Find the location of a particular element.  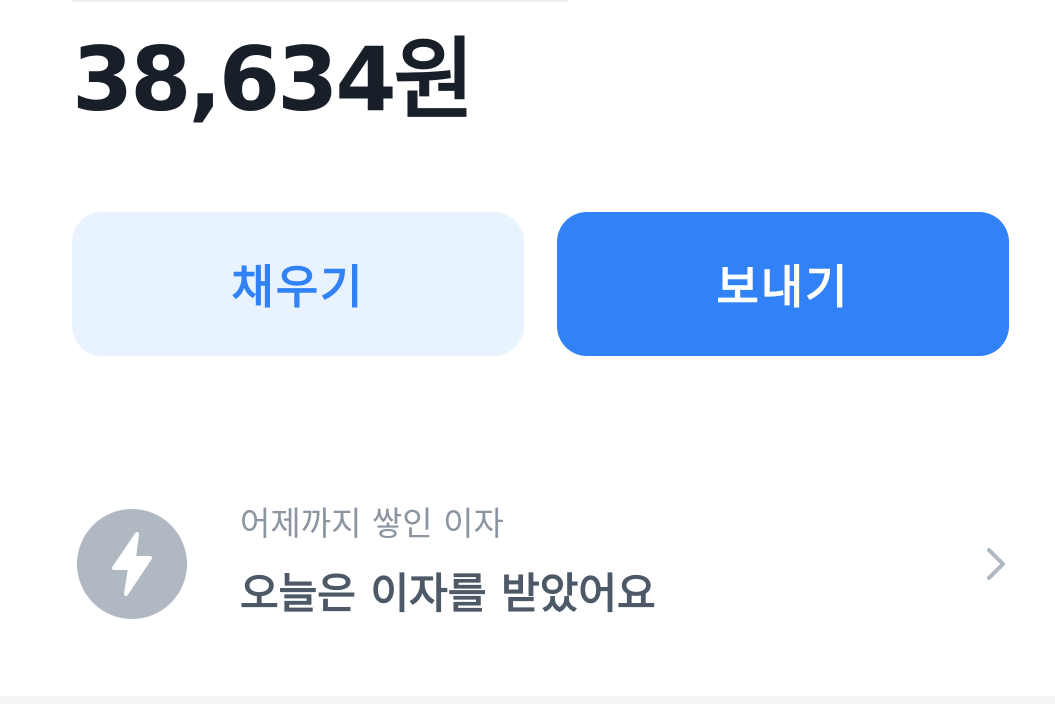

account-balance: 38,634원 is located at coordinates (273, 79).